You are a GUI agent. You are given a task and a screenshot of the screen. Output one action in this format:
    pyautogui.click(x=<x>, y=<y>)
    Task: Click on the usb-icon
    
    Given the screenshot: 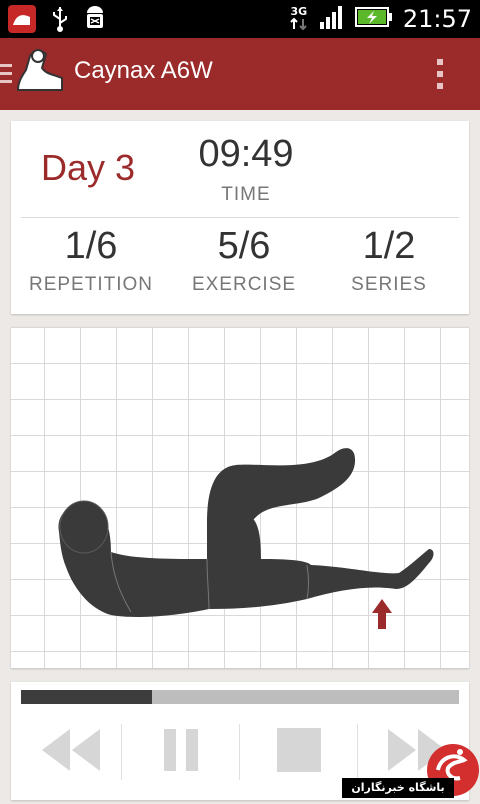 What is the action you would take?
    pyautogui.click(x=60, y=21)
    